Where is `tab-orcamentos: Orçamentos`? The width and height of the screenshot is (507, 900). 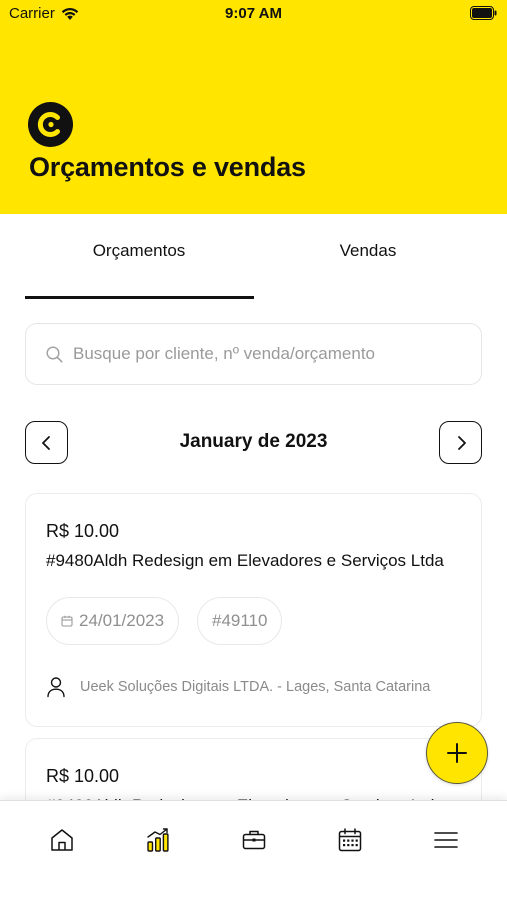
tab-orcamentos: Orçamentos is located at coordinates (139, 257).